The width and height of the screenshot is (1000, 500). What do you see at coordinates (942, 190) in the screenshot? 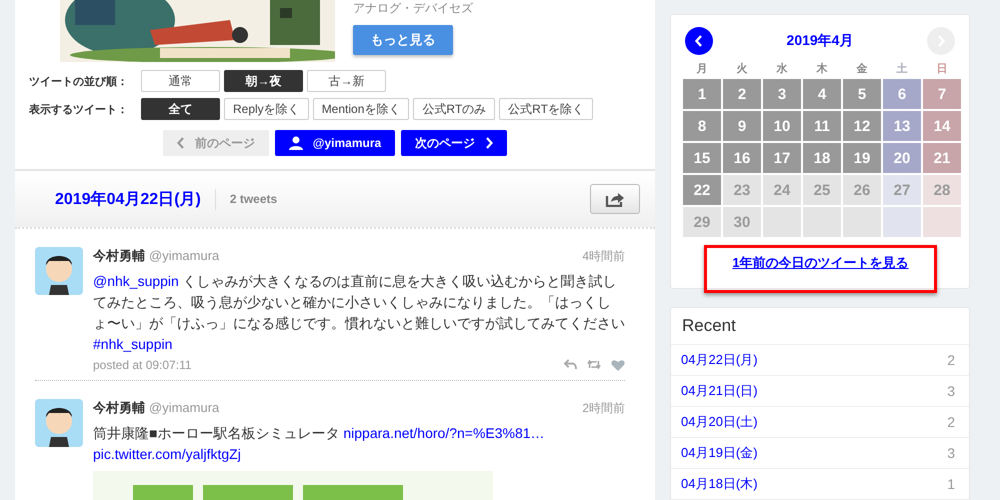
I see `calendar-day: 28` at bounding box center [942, 190].